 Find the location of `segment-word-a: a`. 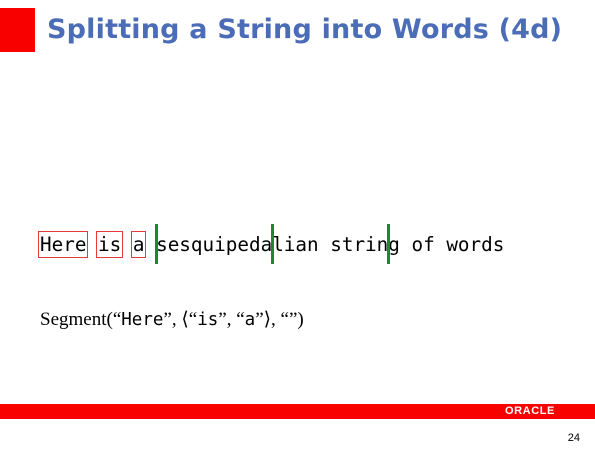

segment-word-a: a is located at coordinates (250, 320).